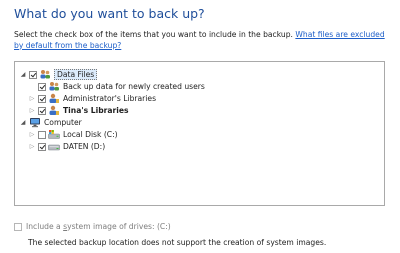  Describe the element at coordinates (96, 110) in the screenshot. I see `tina-libraries-label: Tina's Libraries` at that location.